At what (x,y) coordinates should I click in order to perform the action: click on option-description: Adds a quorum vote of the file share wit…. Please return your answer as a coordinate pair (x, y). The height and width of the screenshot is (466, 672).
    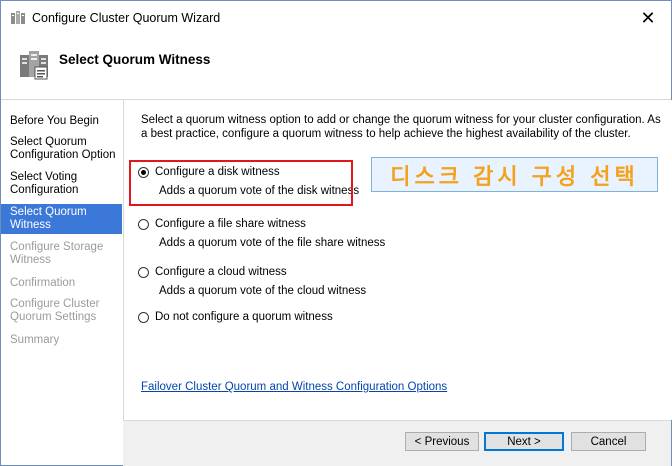
    Looking at the image, I should click on (272, 243).